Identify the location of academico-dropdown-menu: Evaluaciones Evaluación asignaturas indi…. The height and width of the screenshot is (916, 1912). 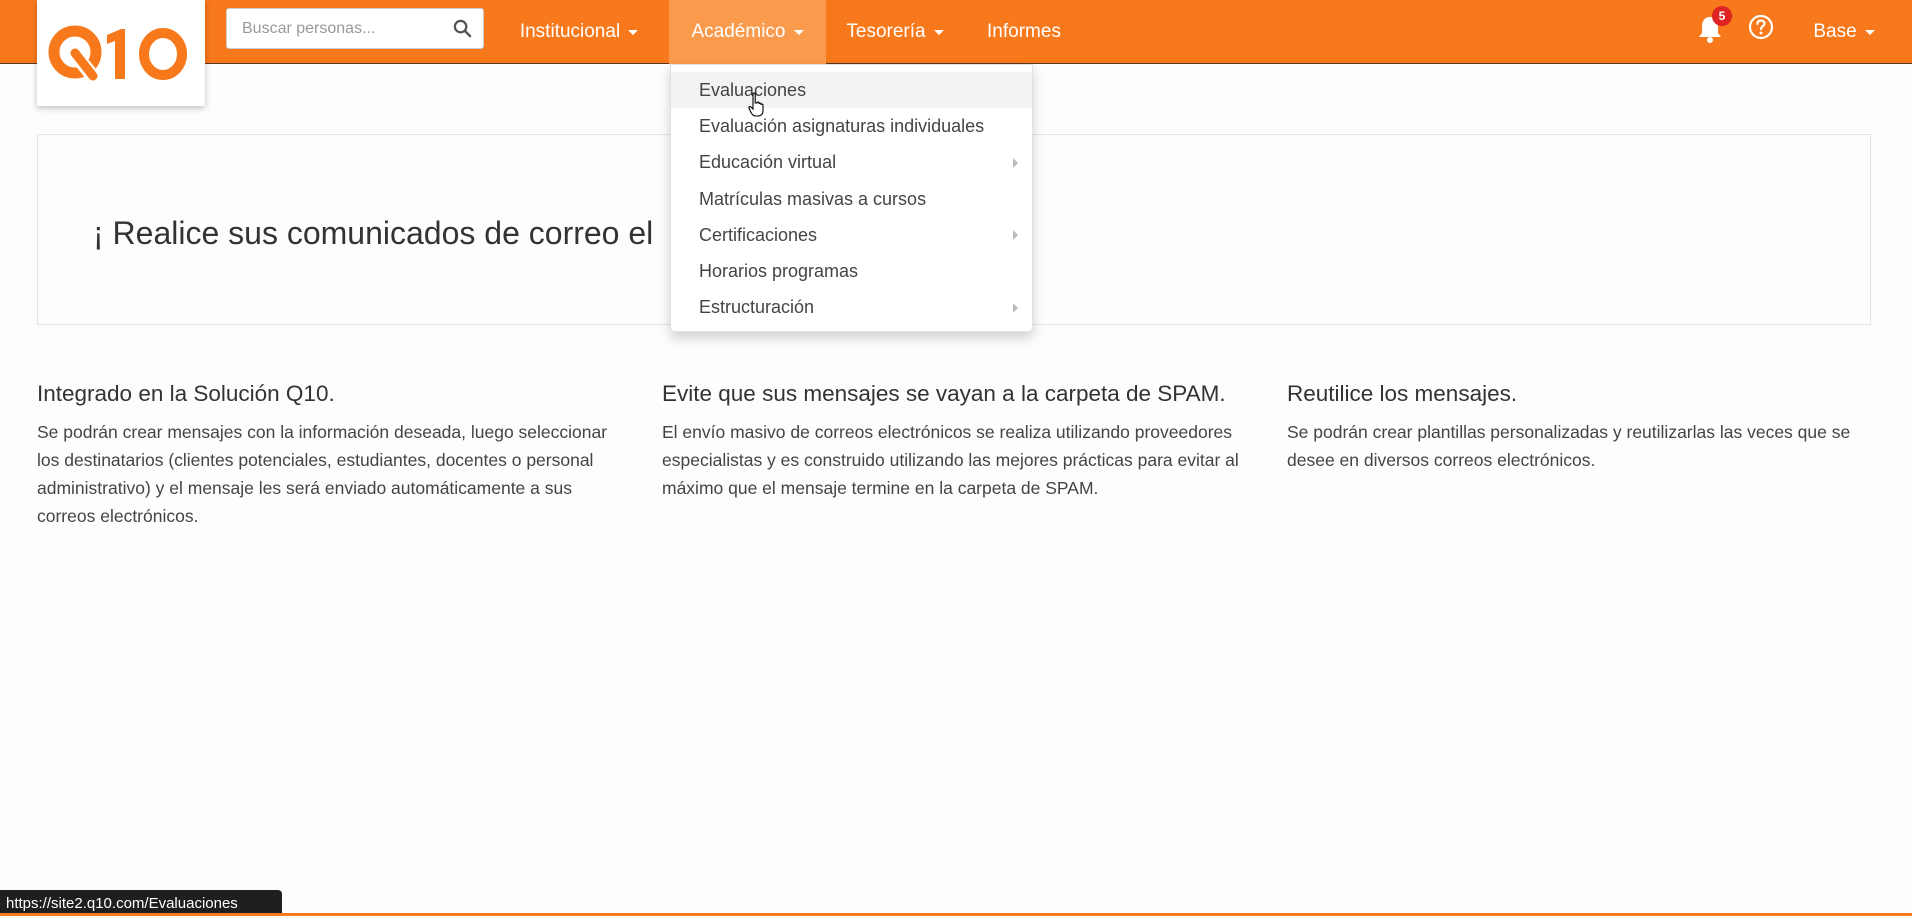
(851, 198).